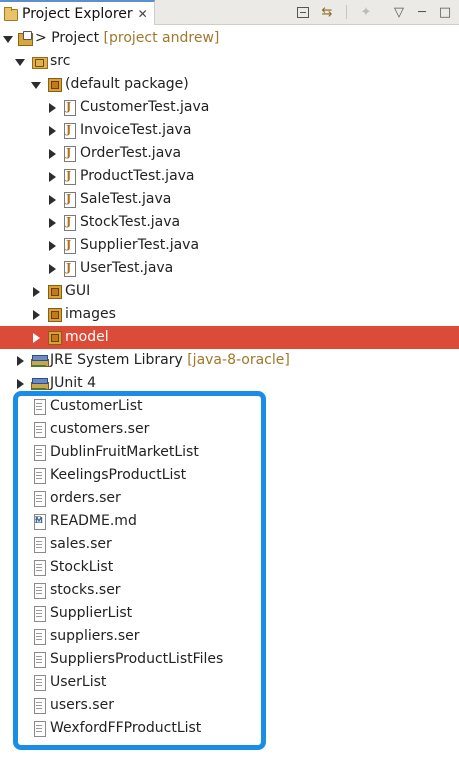 Image resolution: width=459 pixels, height=763 pixels. I want to click on file-label: SuppliersProductListFiles, so click(137, 659).